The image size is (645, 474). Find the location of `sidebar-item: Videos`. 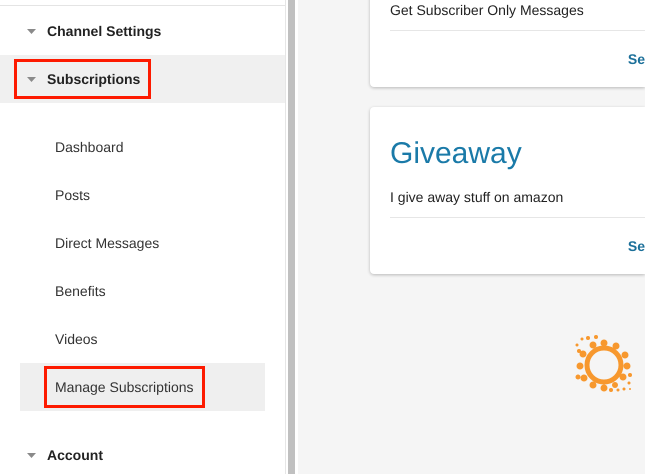

sidebar-item: Videos is located at coordinates (76, 339).